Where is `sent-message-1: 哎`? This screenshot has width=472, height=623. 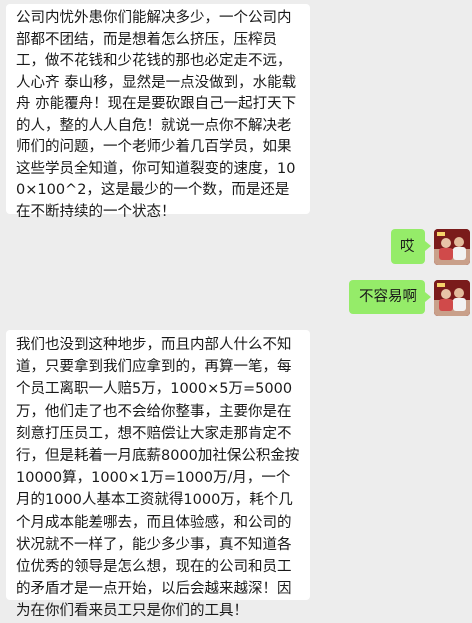
sent-message-1: 哎 is located at coordinates (411, 246).